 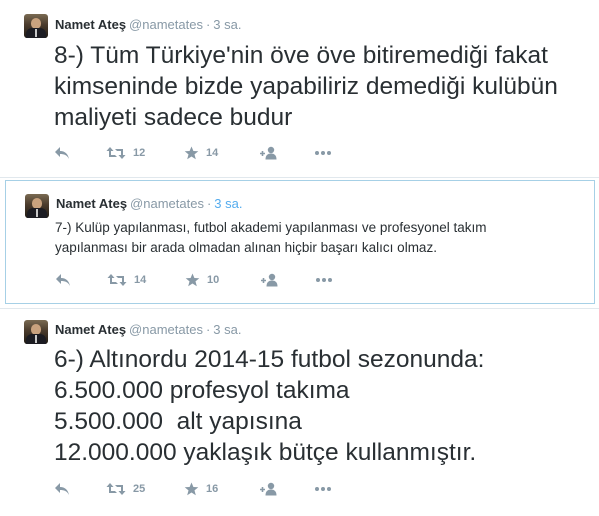 What do you see at coordinates (213, 280) in the screenshot?
I see `favorite-count: 10` at bounding box center [213, 280].